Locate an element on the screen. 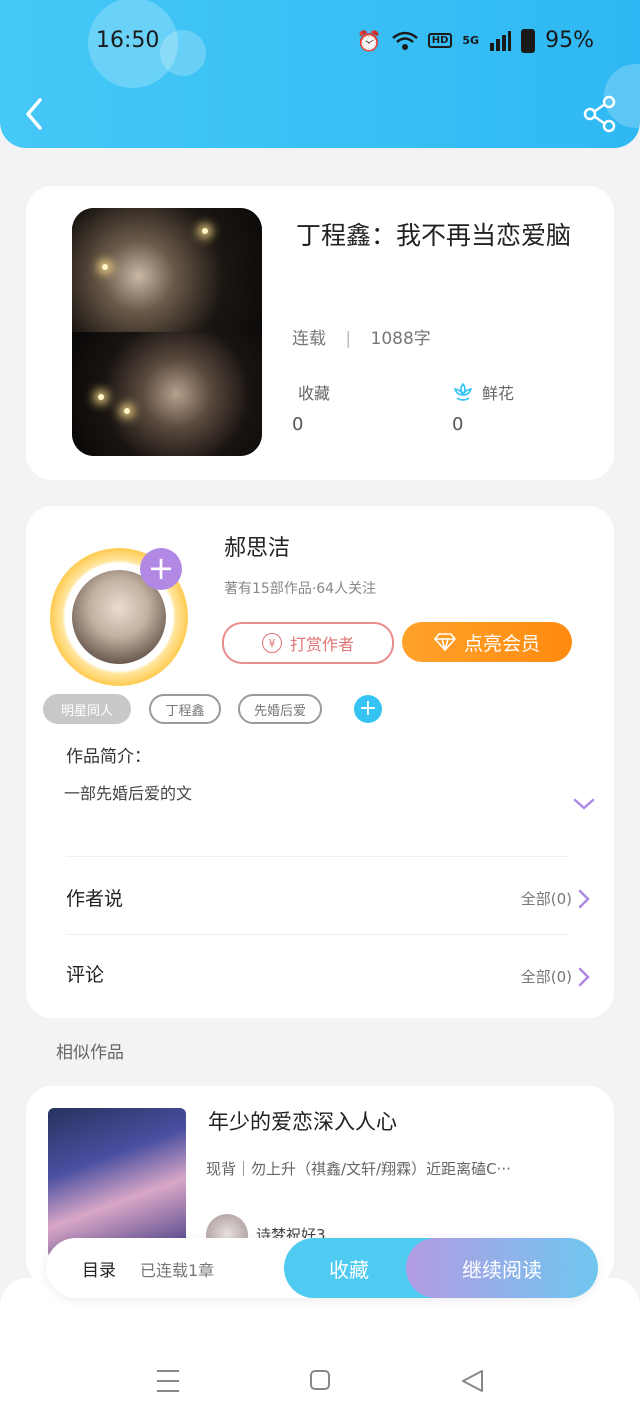 This screenshot has width=640, height=1422. back-triangle-icon is located at coordinates (472, 1381).